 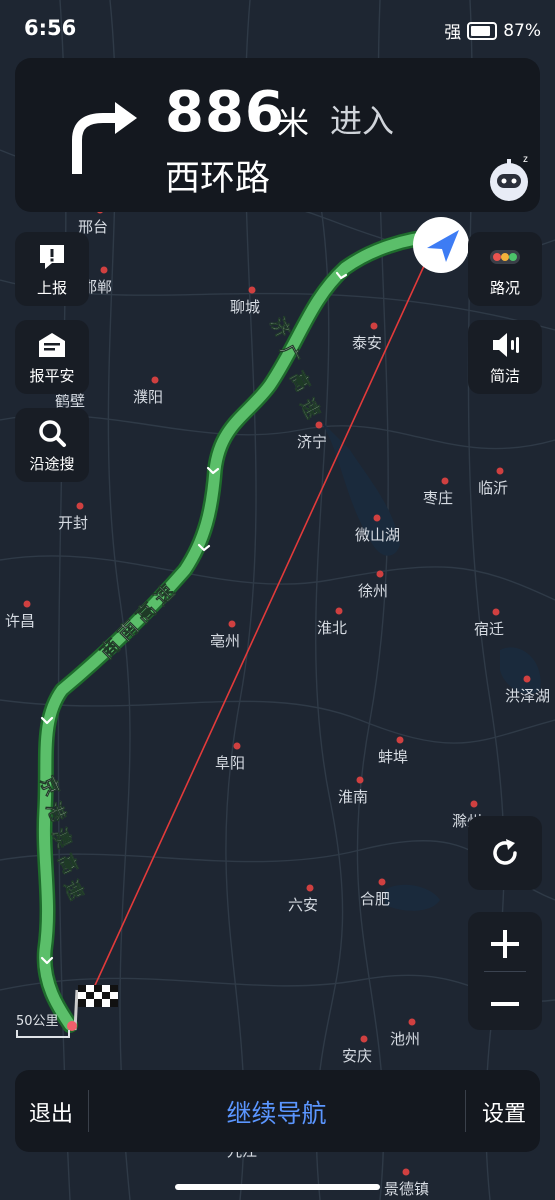 I want to click on continue-navigation-button: 继续导航, so click(x=276, y=1112).